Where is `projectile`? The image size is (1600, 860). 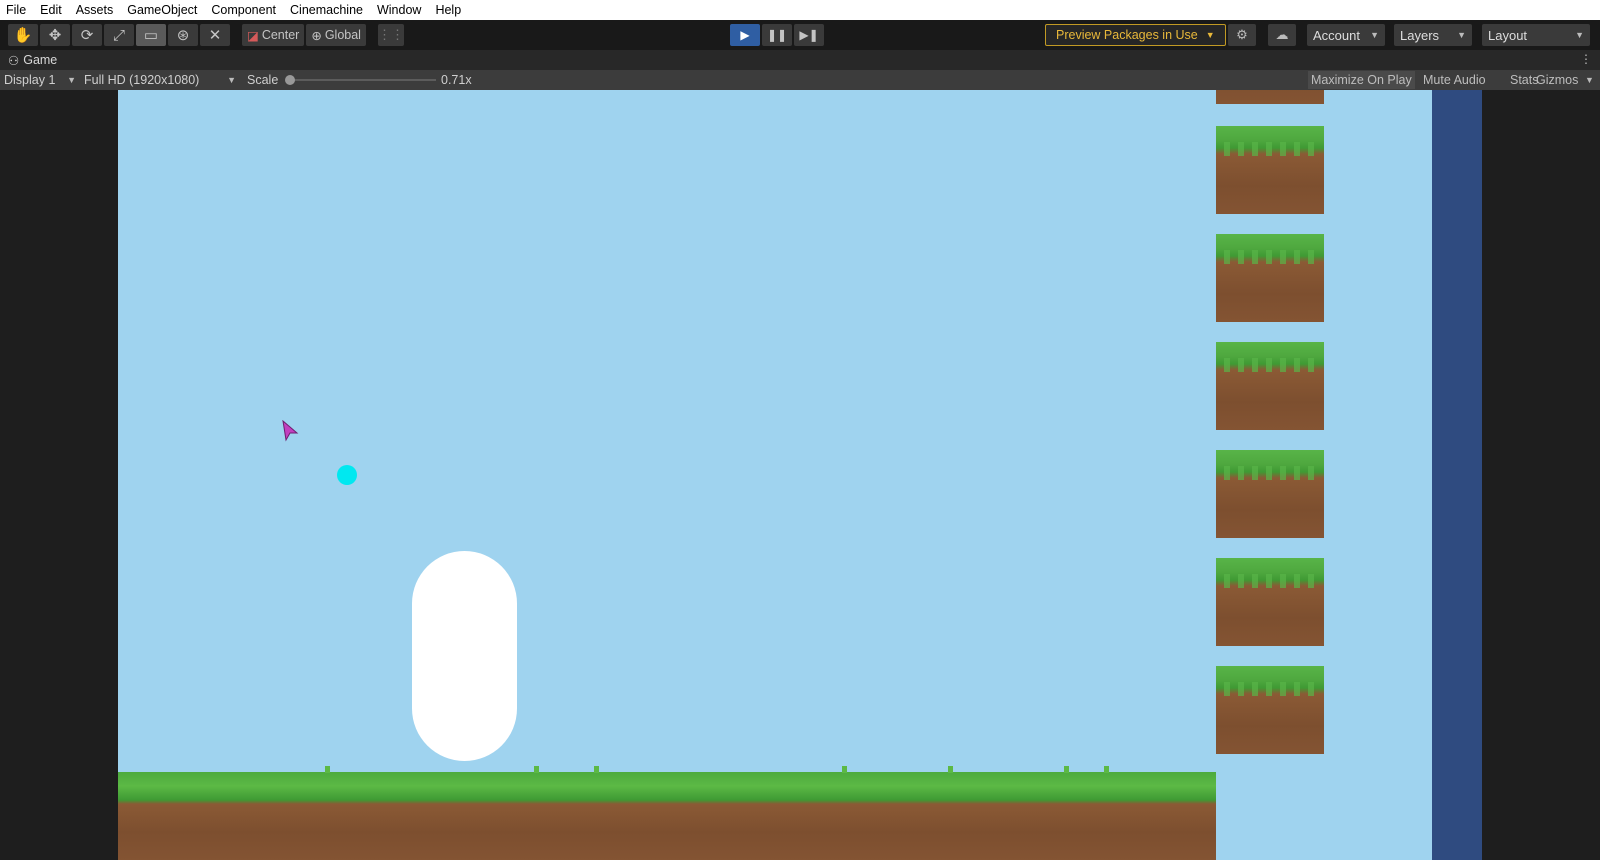
projectile is located at coordinates (347, 475).